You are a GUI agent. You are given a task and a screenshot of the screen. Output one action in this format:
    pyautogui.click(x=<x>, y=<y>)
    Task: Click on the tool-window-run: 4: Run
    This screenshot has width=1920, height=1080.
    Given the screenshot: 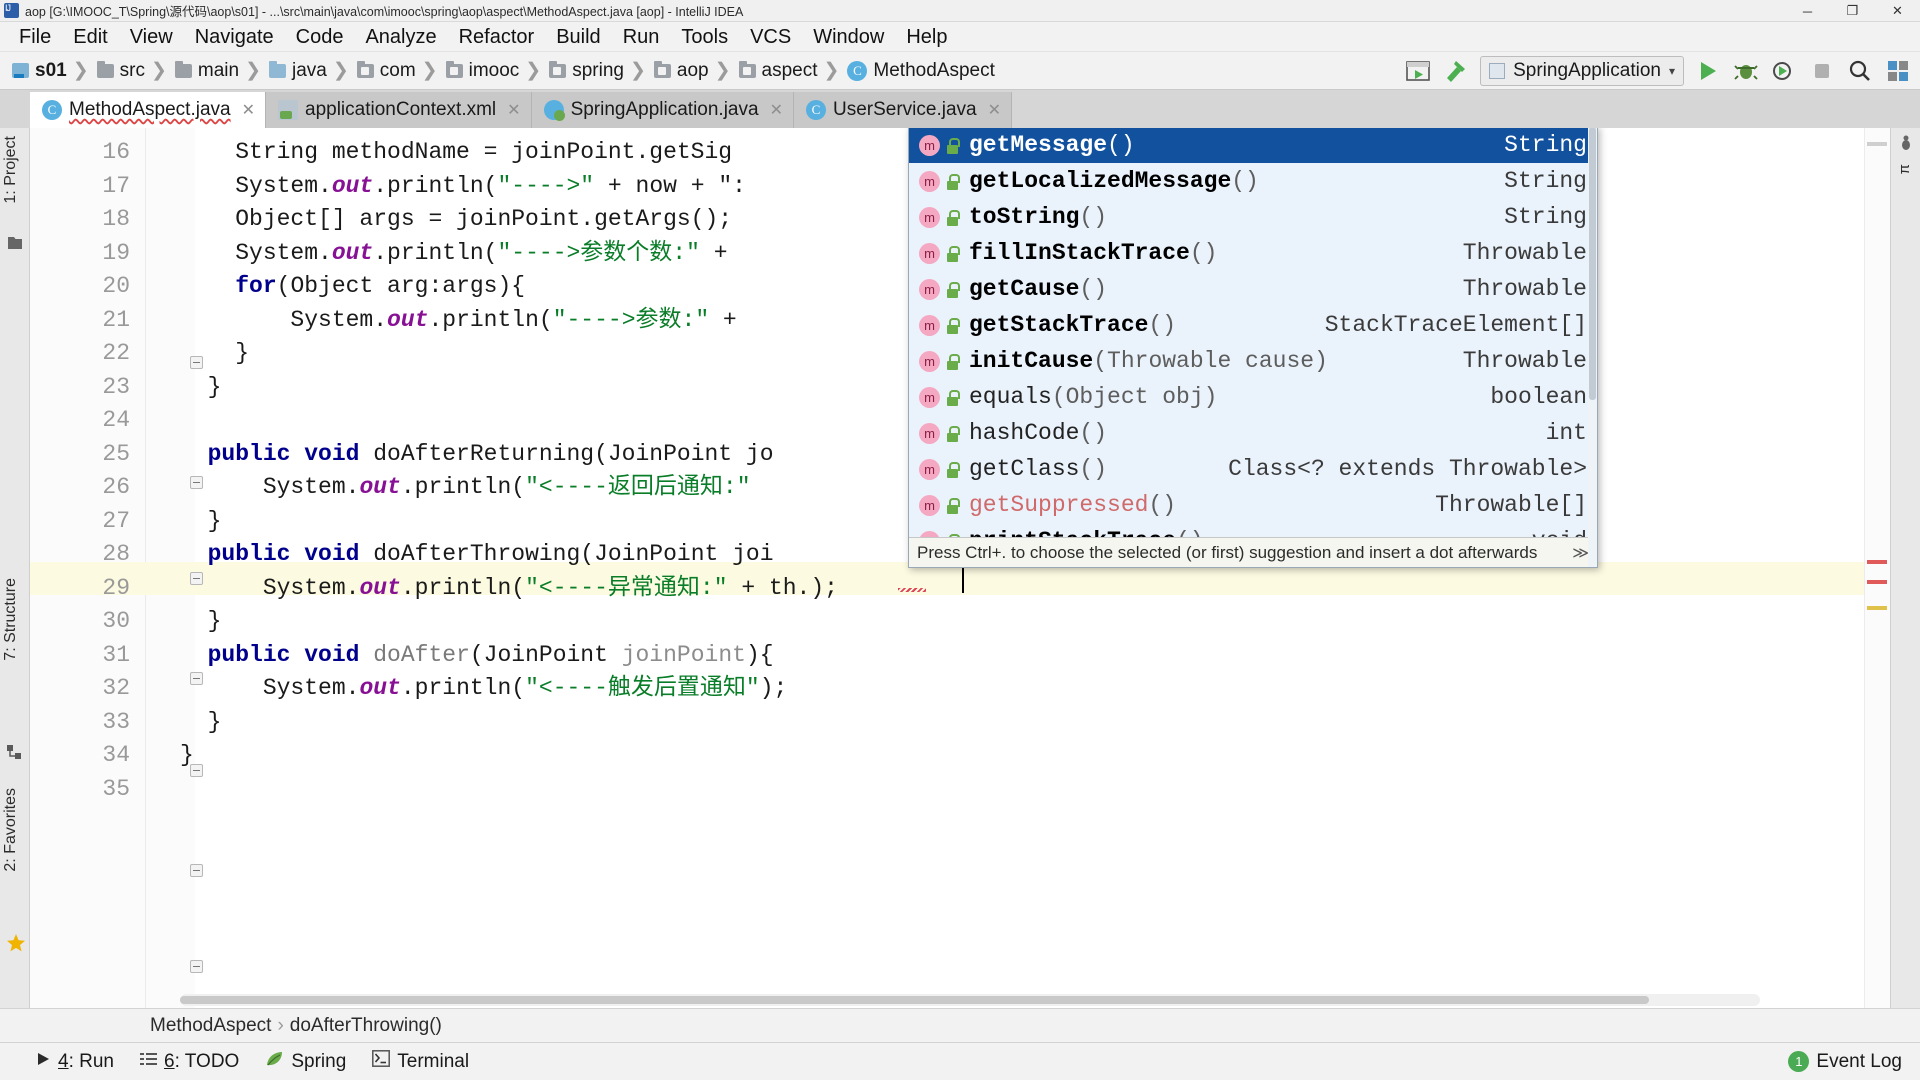 What is the action you would take?
    pyautogui.click(x=74, y=1062)
    